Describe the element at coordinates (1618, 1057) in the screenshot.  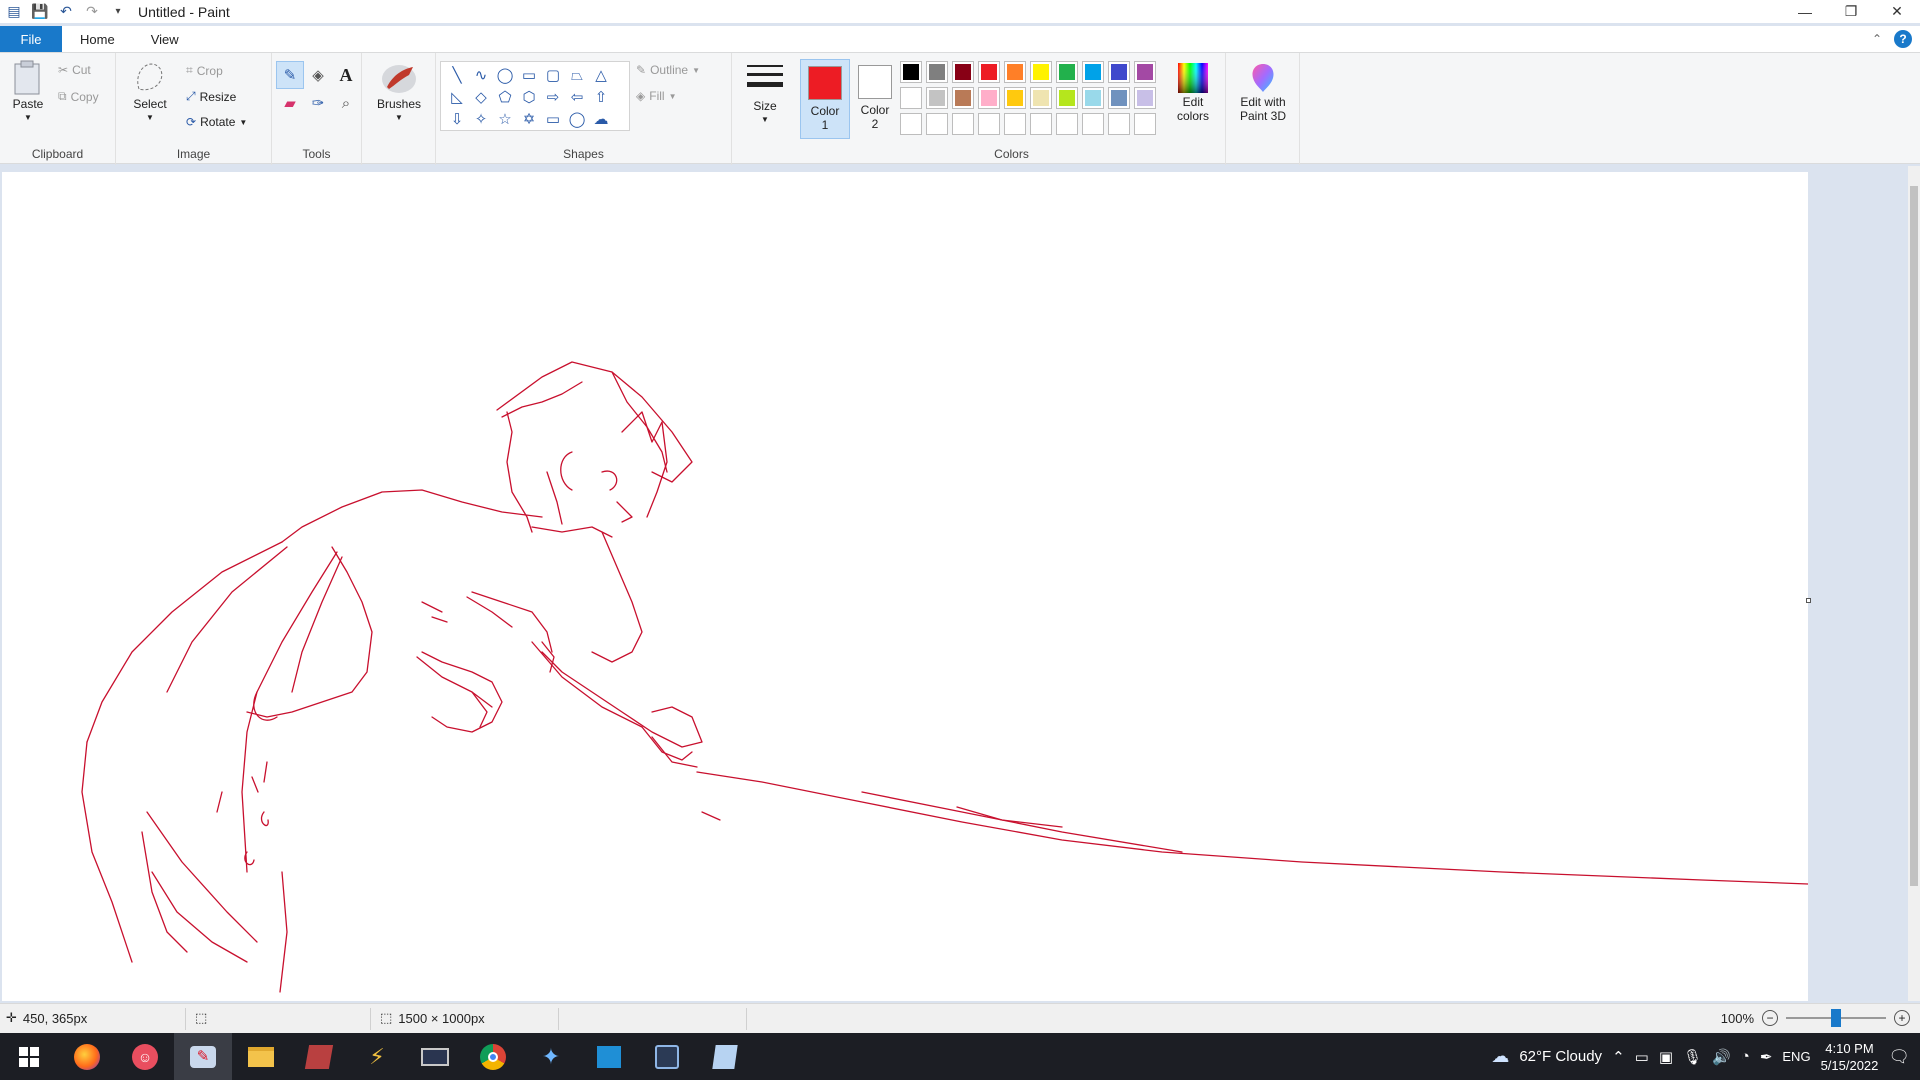
I see `tray-chevron-icon: ⌃` at that location.